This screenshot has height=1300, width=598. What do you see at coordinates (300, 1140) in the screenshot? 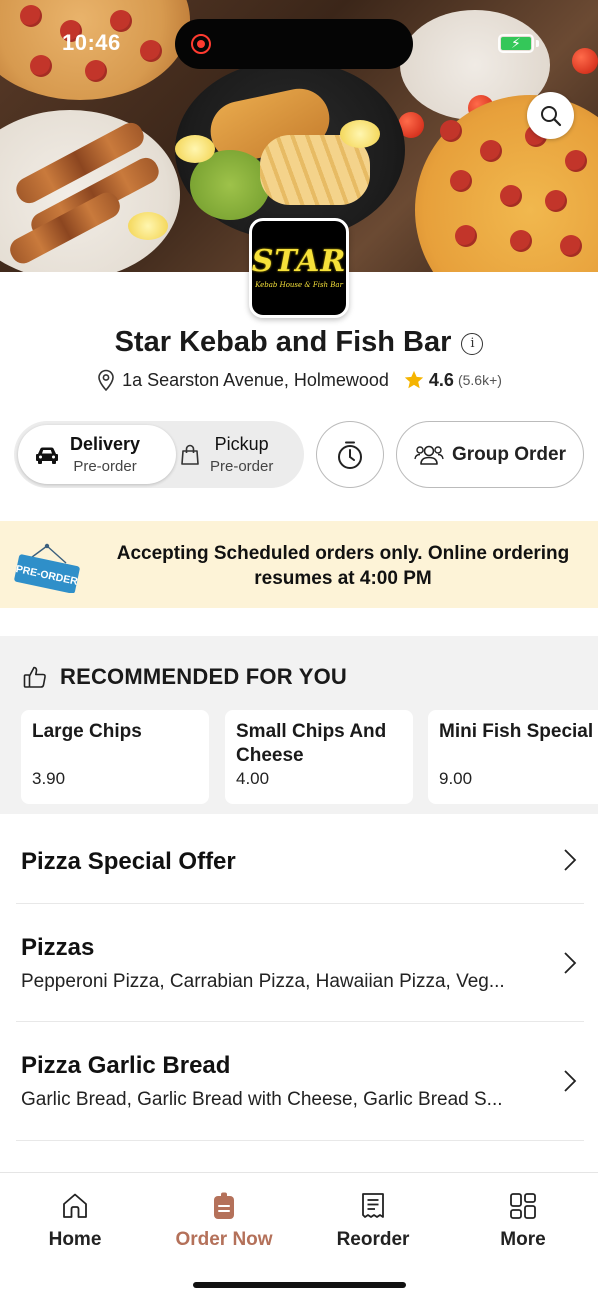
I see `divider` at bounding box center [300, 1140].